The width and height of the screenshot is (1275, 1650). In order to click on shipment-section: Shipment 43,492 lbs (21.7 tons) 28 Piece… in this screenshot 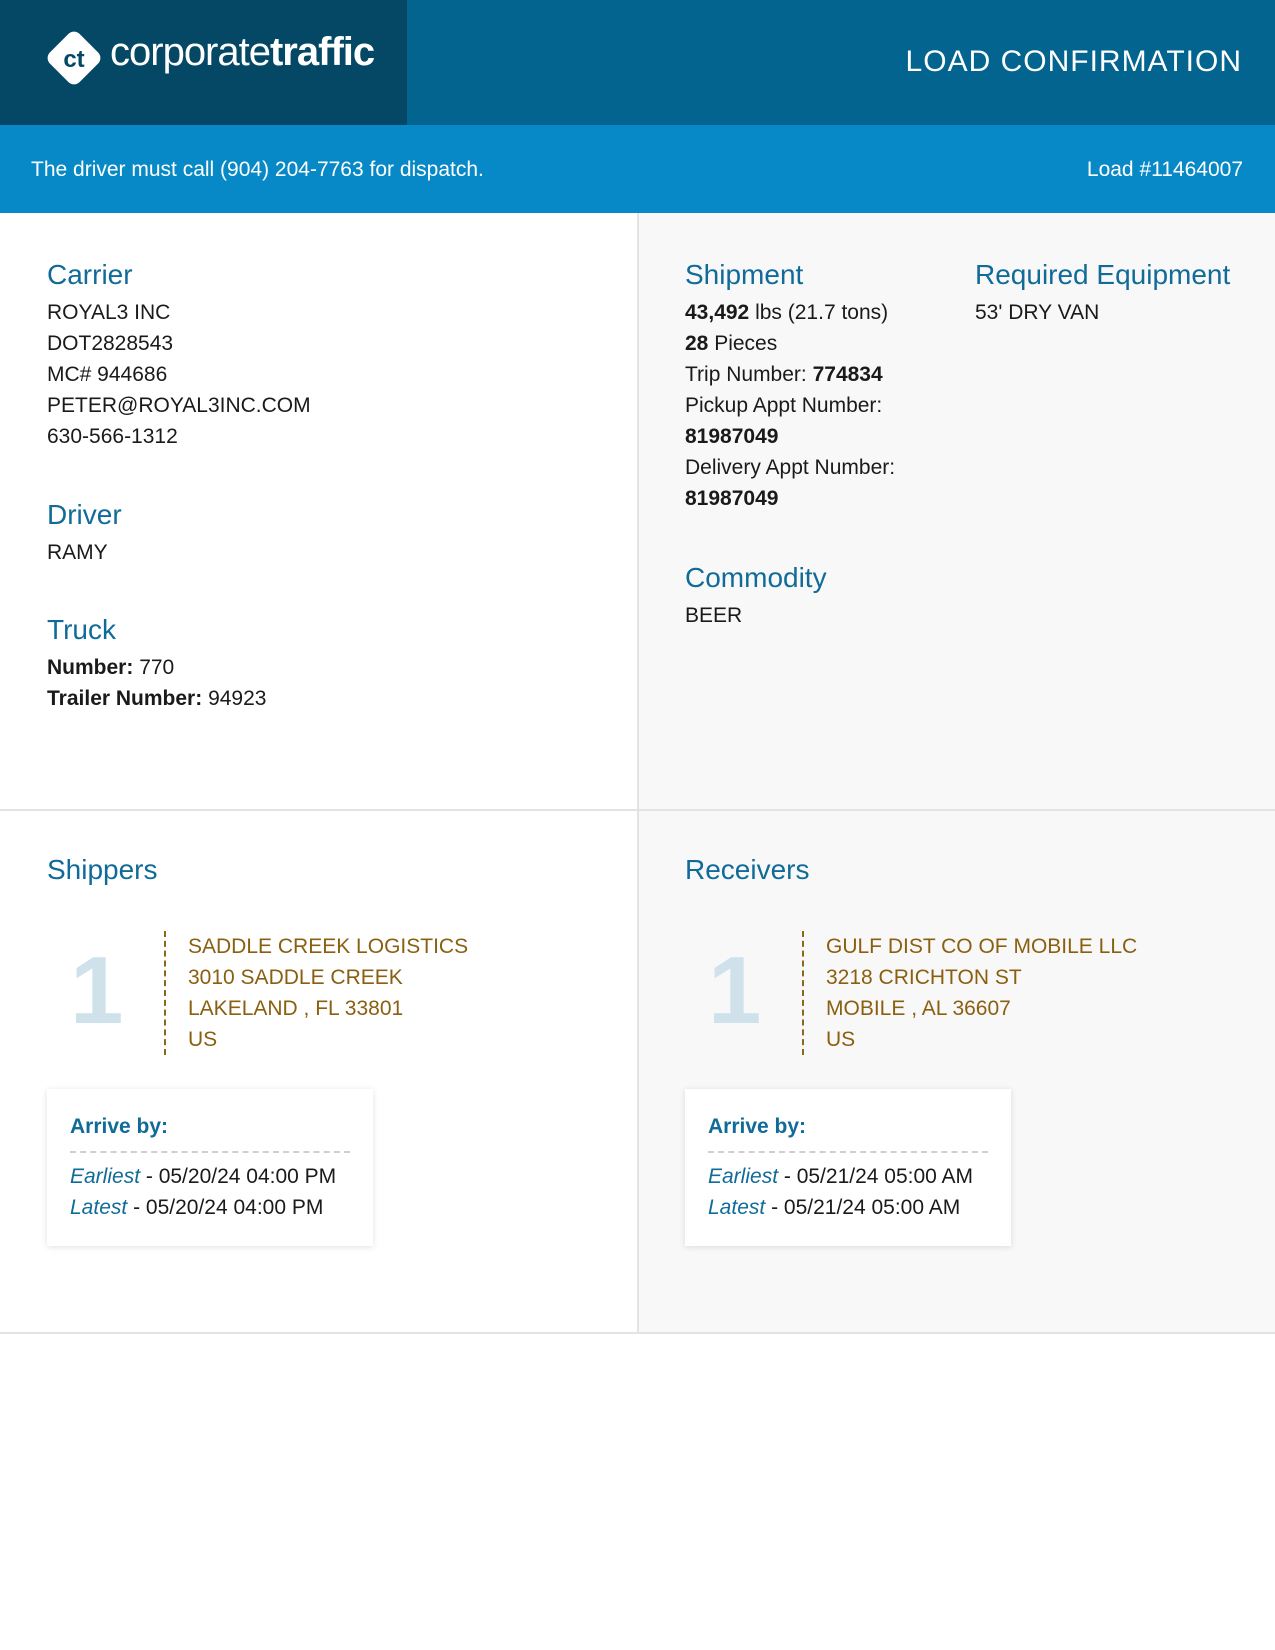, I will do `click(790, 386)`.